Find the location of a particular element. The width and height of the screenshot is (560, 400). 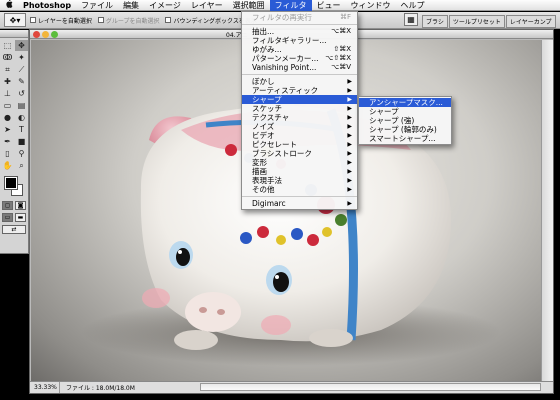

tool-presets-well-tab: ツールプリセット is located at coordinates (476, 21).